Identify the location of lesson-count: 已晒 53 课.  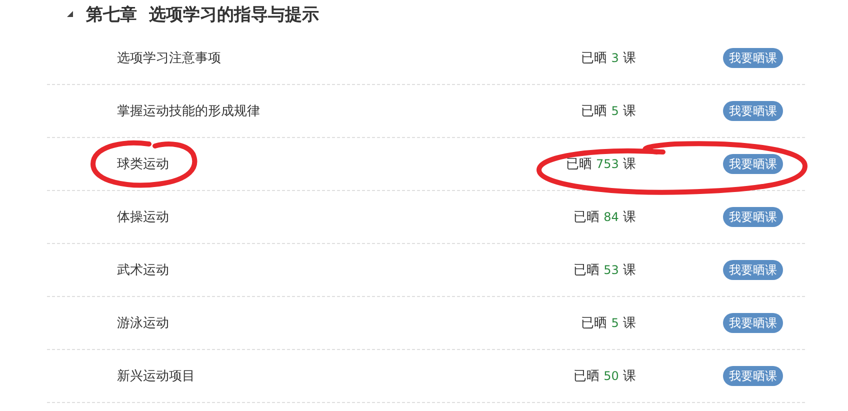
(604, 270).